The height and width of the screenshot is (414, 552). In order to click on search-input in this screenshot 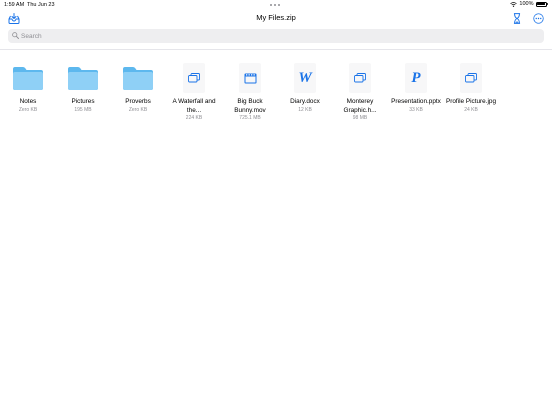, I will do `click(271, 36)`.